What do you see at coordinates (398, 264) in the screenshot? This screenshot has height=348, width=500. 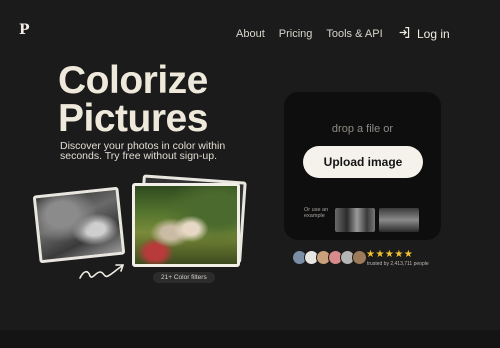 I see `trusted-by-text: trusted by 2,413,711 people` at bounding box center [398, 264].